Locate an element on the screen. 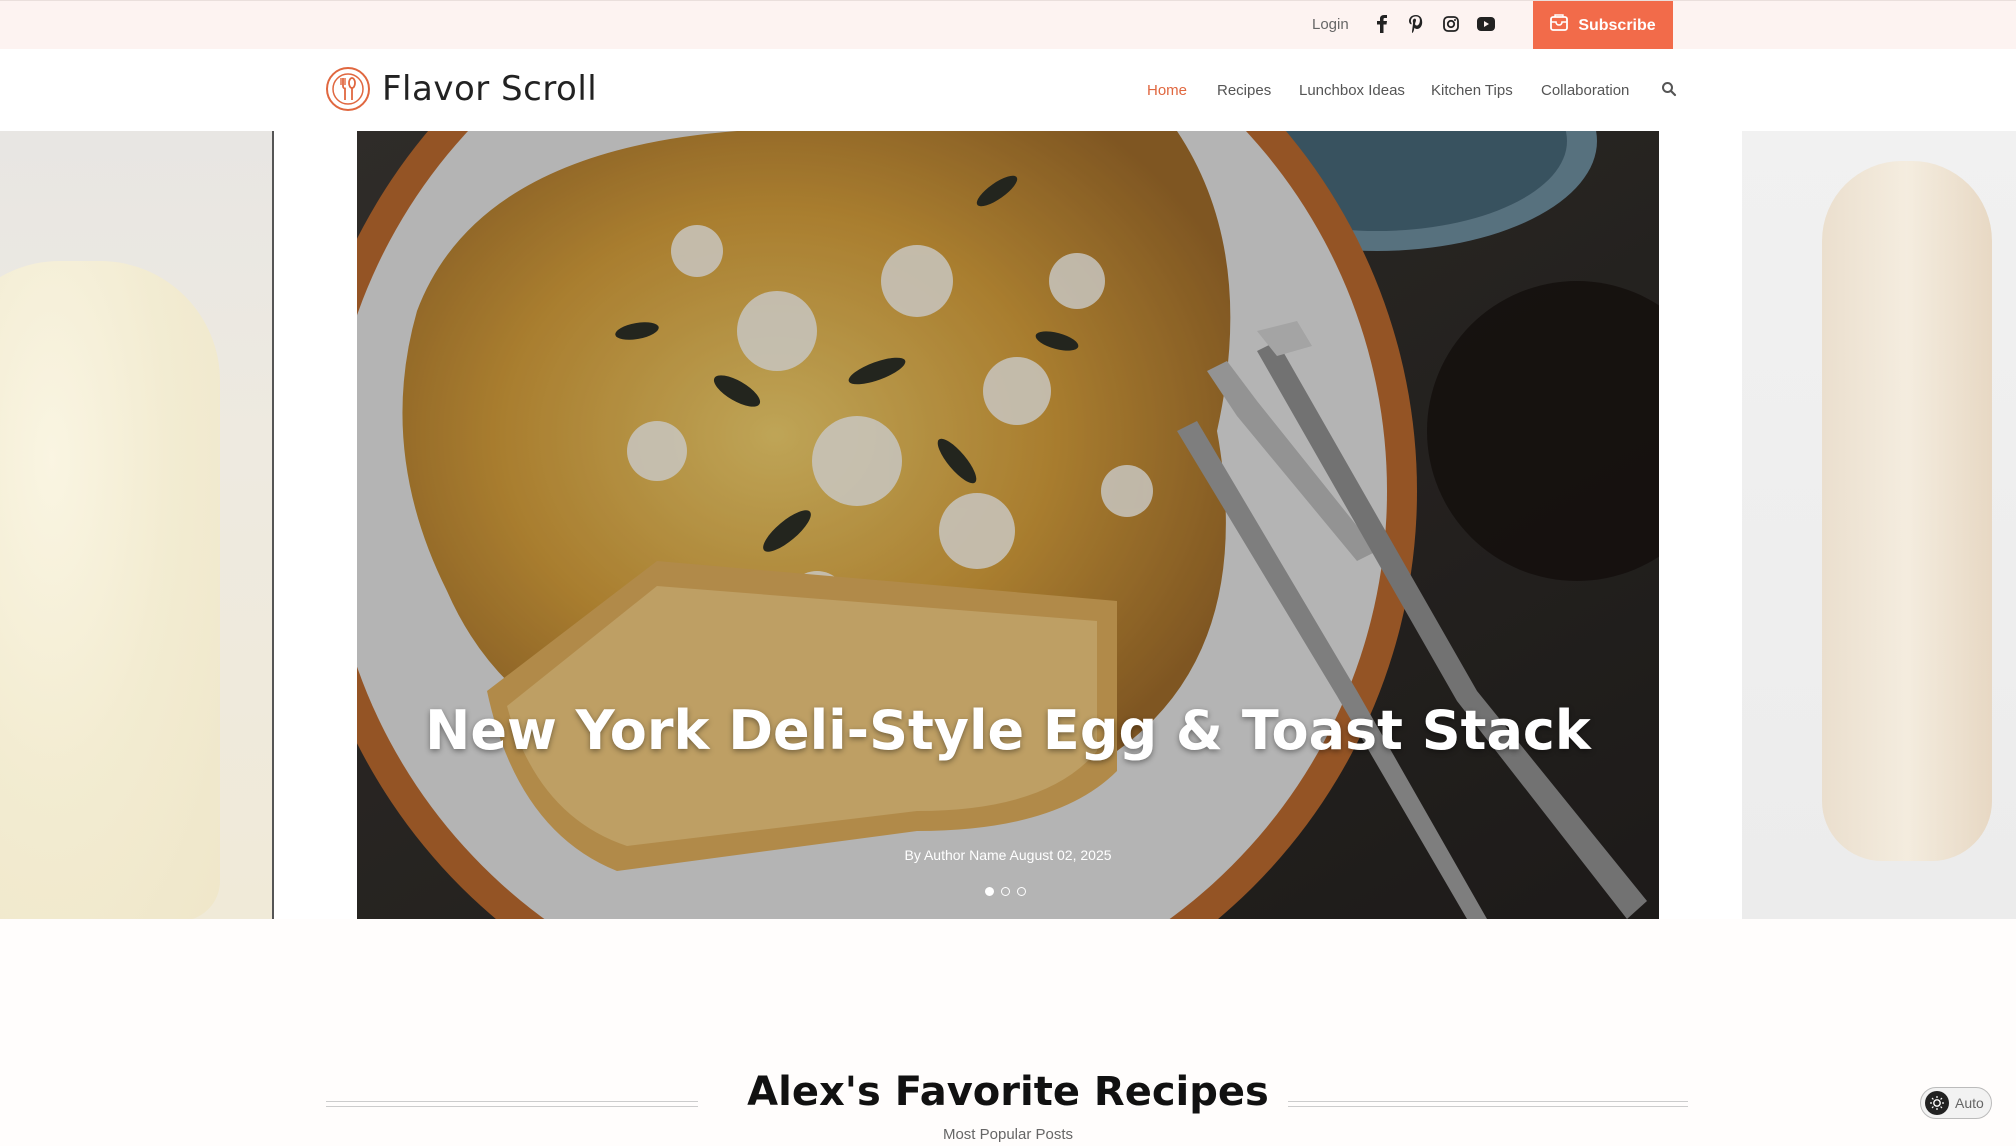 The image size is (2016, 1146). nav-collaboration: Collaboration is located at coordinates (1585, 90).